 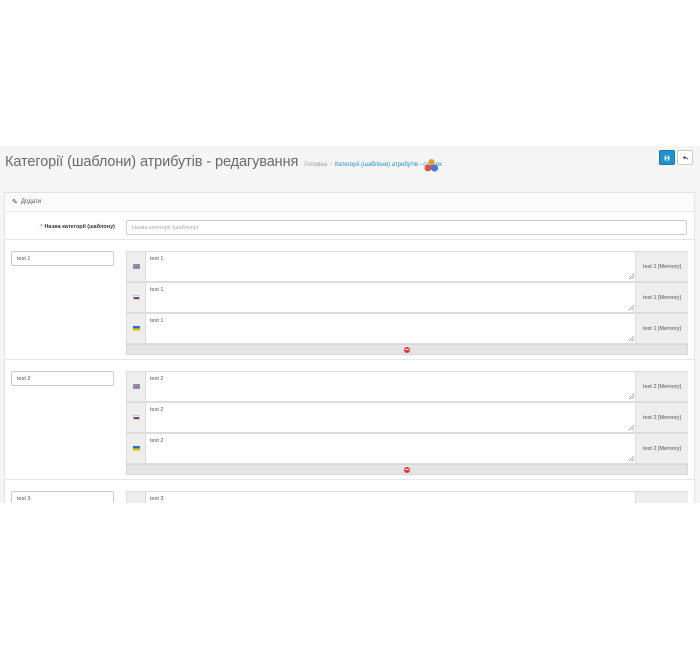 I want to click on category-name-input: Назва категорії (шаблону), so click(x=406, y=227).